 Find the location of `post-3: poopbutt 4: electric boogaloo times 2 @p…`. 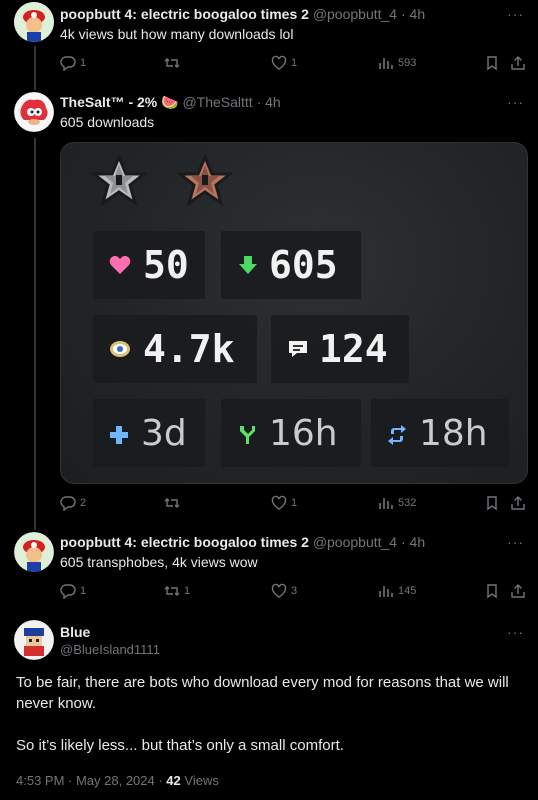

post-3: poopbutt 4: electric boogaloo times 2 @p… is located at coordinates (269, 569).